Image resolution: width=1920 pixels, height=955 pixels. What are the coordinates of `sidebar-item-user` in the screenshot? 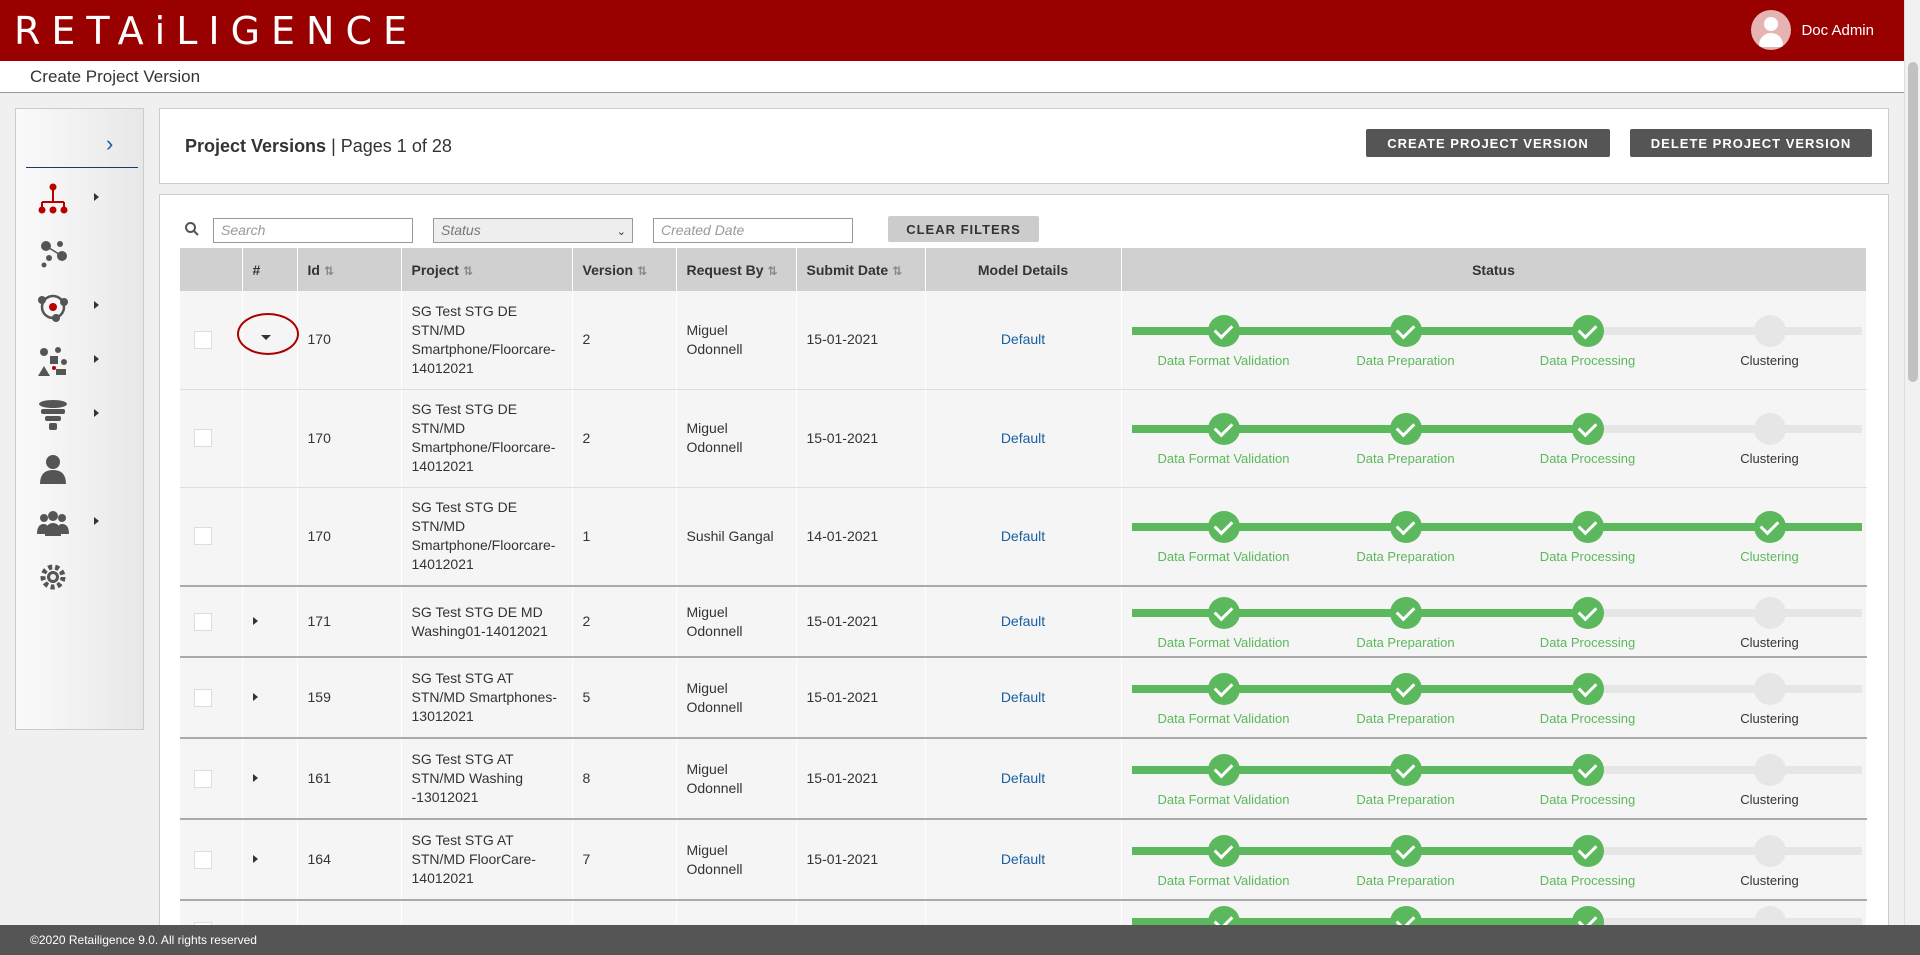 It's located at (66, 469).